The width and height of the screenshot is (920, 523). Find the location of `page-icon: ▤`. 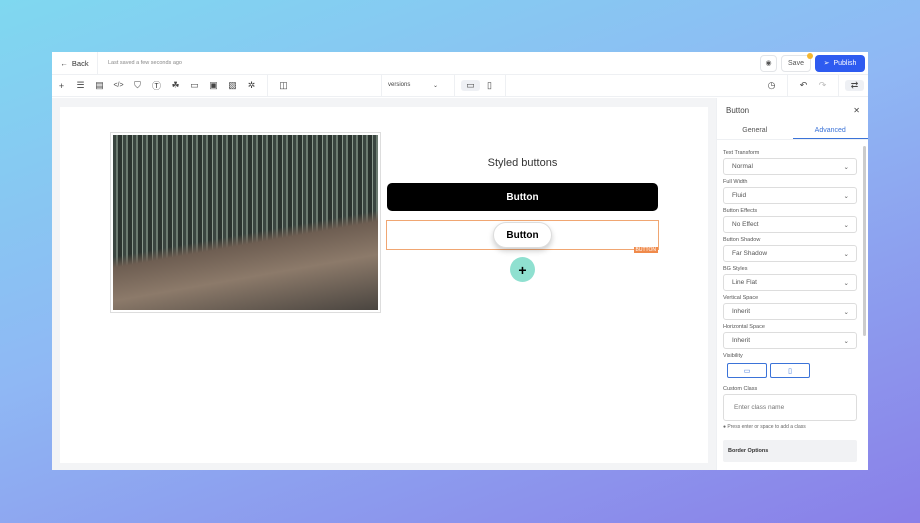

page-icon: ▤ is located at coordinates (99, 85).